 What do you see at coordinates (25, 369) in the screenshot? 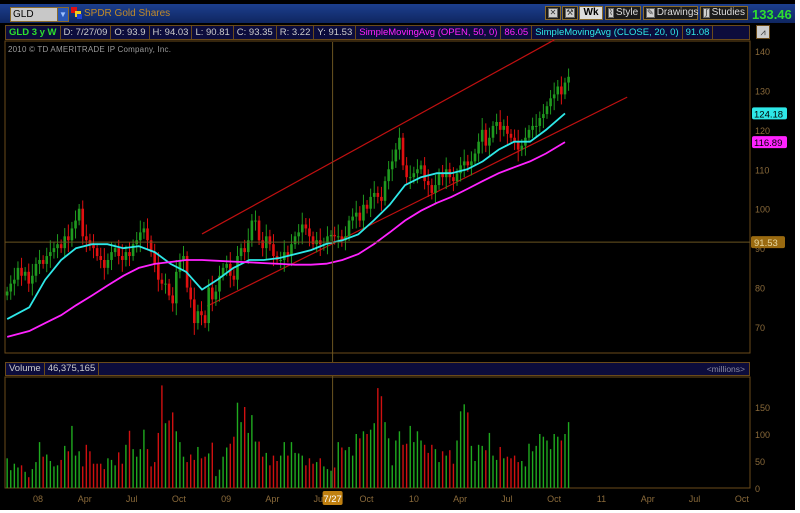
I see `volume-label: Volume` at bounding box center [25, 369].